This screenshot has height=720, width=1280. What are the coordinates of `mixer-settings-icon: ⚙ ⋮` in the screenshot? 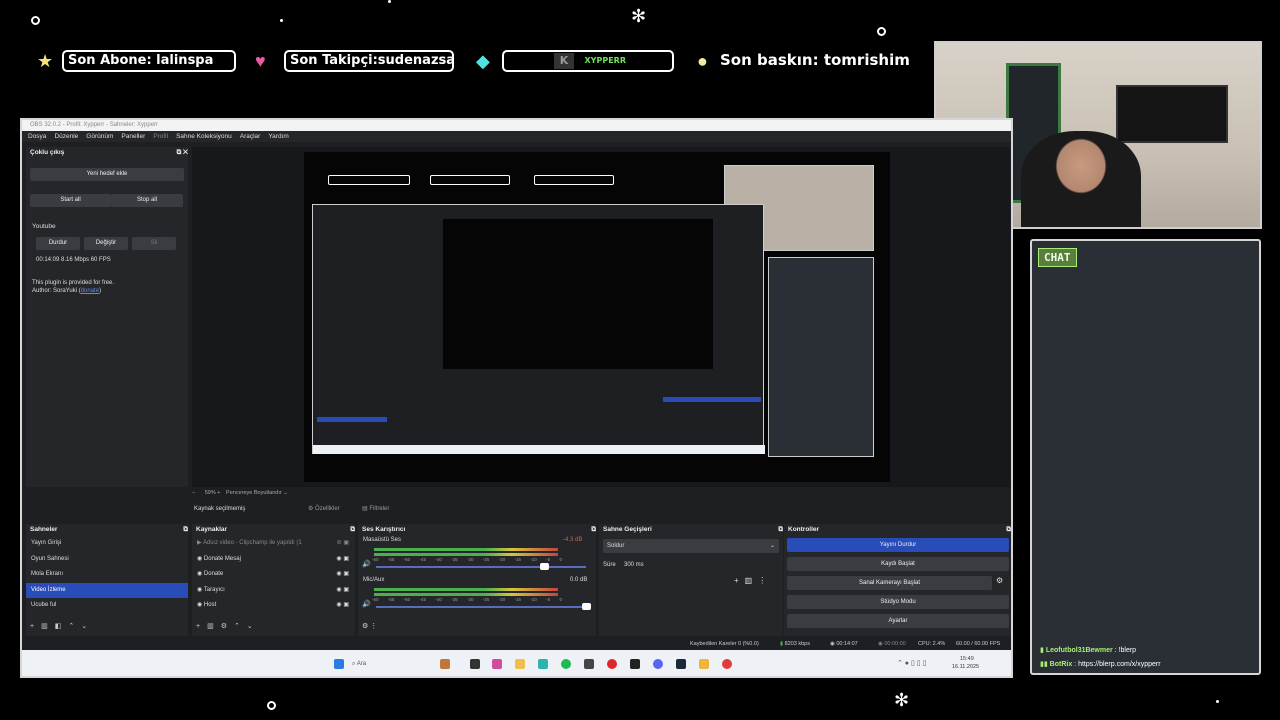 It's located at (369, 626).